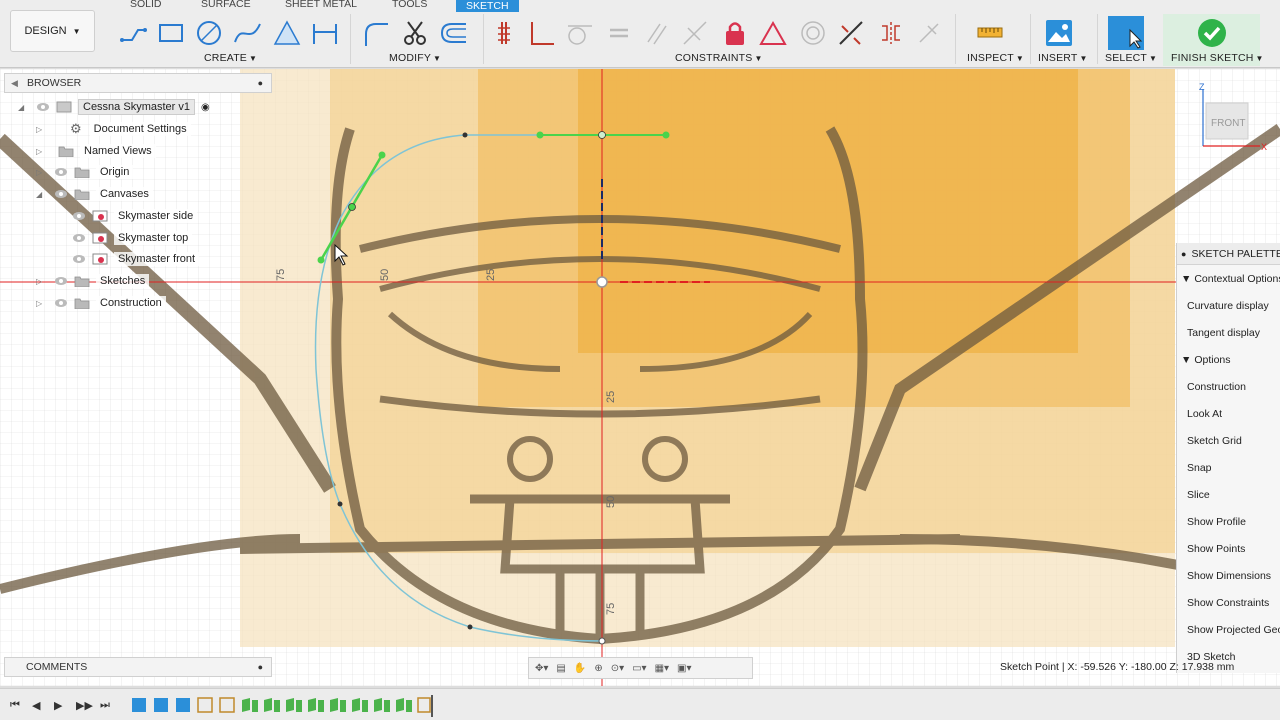 This screenshot has height=720, width=1280. What do you see at coordinates (1131, 58) in the screenshot?
I see `select-menu: SELECT ▼` at bounding box center [1131, 58].